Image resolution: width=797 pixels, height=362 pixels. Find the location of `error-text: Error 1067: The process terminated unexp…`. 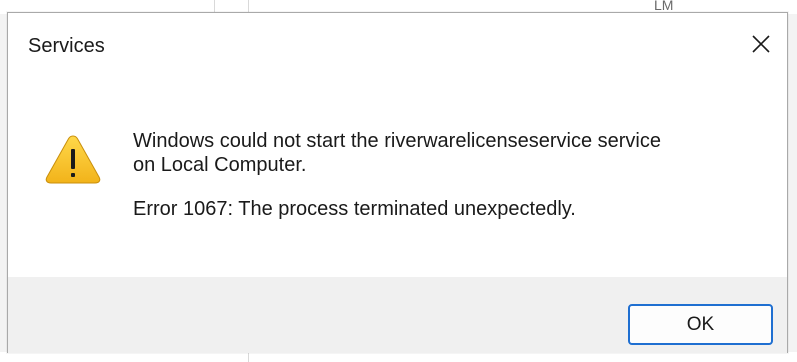

error-text: Error 1067: The process terminated unexp… is located at coordinates (354, 209).